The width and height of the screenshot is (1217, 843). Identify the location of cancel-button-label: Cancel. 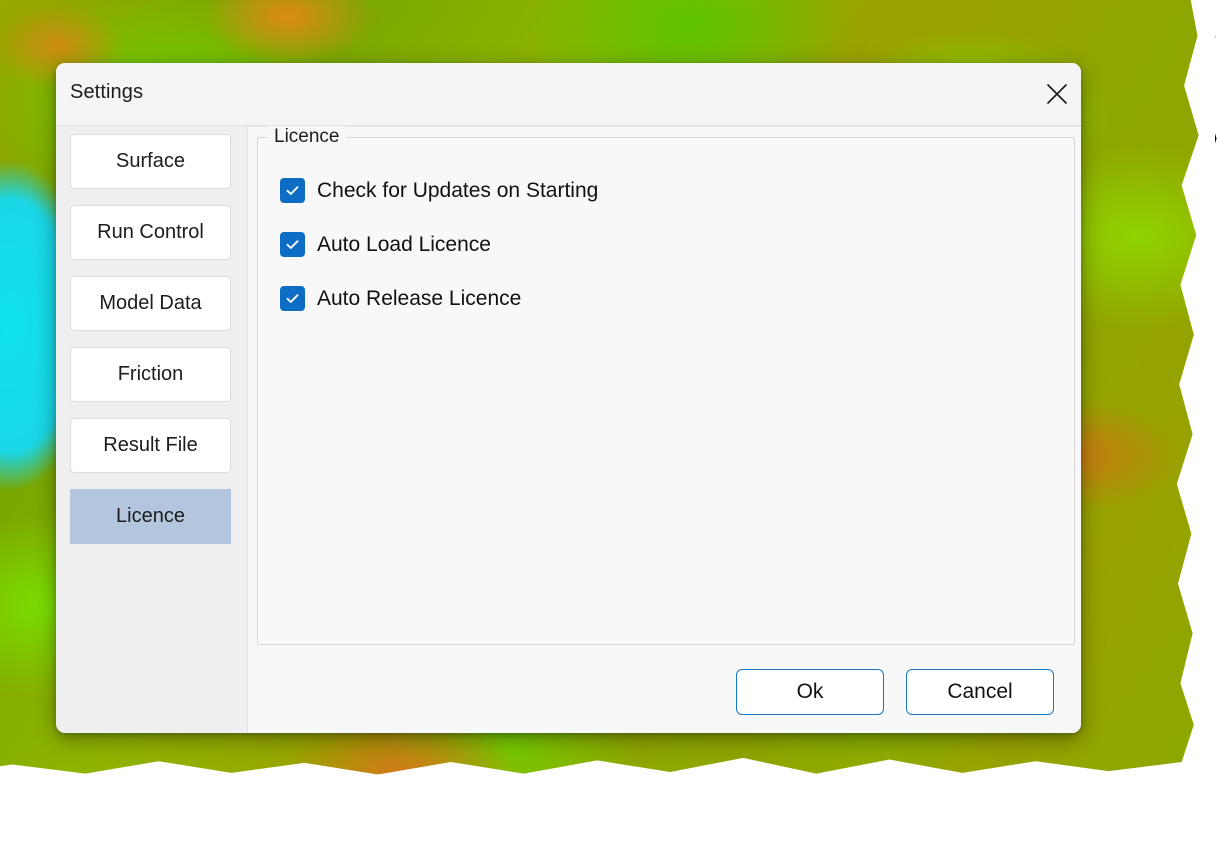
(980, 691).